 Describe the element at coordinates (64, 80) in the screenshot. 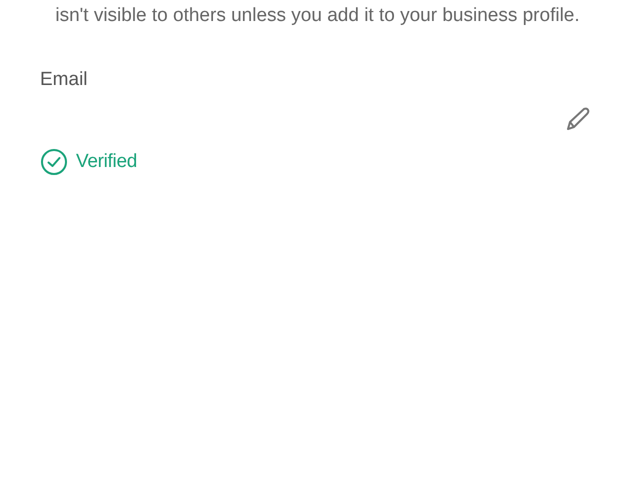

I see `email-label: Email` at that location.